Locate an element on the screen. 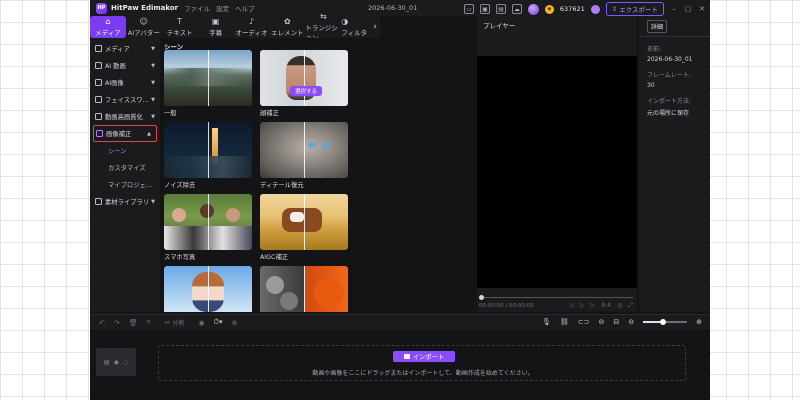  cloud-icon: ☁ is located at coordinates (516, 9).